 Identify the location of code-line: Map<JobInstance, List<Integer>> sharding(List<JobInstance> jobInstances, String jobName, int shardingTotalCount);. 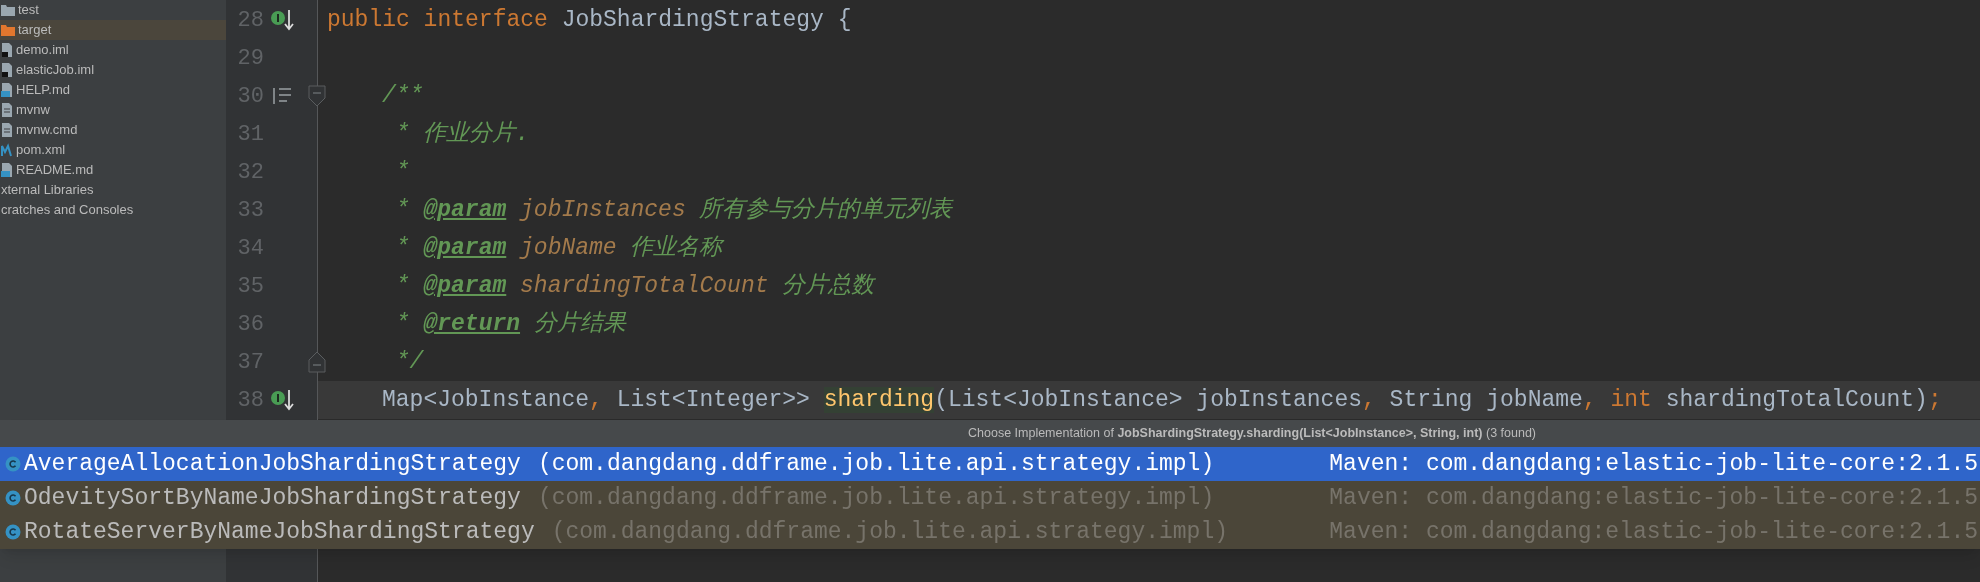
(1162, 400).